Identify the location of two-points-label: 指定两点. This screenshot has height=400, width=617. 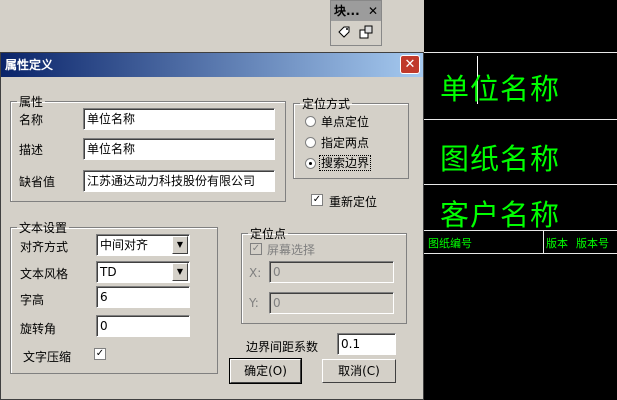
(345, 142).